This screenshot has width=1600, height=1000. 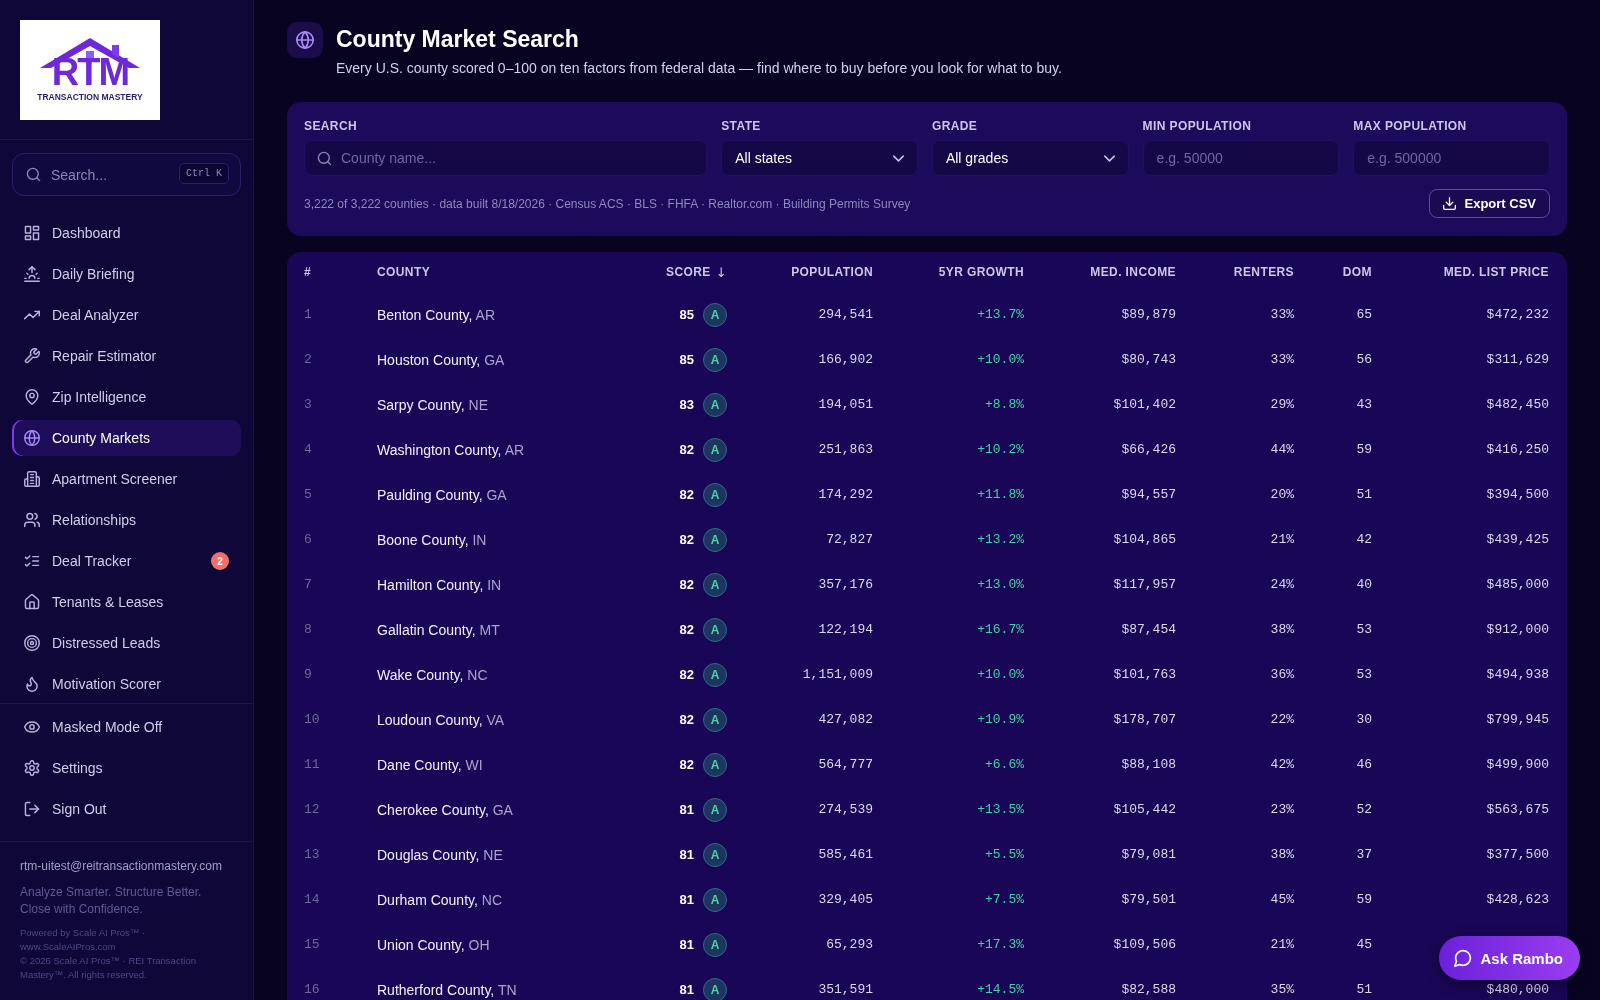 I want to click on field-label: GRADE, so click(x=954, y=126).